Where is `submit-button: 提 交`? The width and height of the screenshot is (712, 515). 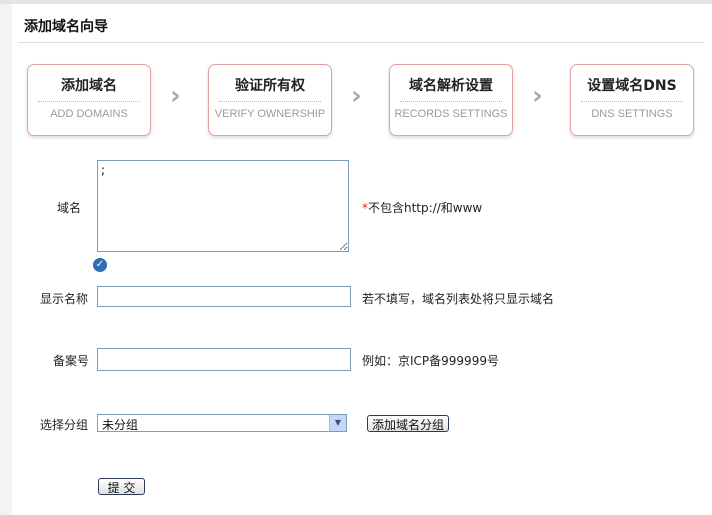
submit-button: 提 交 is located at coordinates (121, 486).